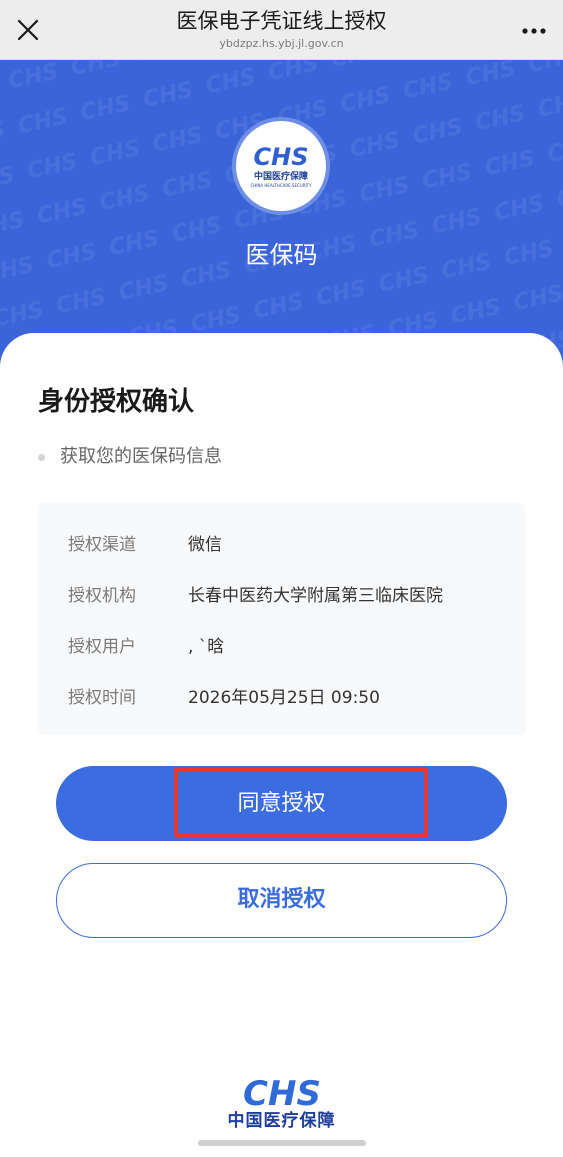  Describe the element at coordinates (116, 402) in the screenshot. I see `card-title: 身份授权确认` at that location.